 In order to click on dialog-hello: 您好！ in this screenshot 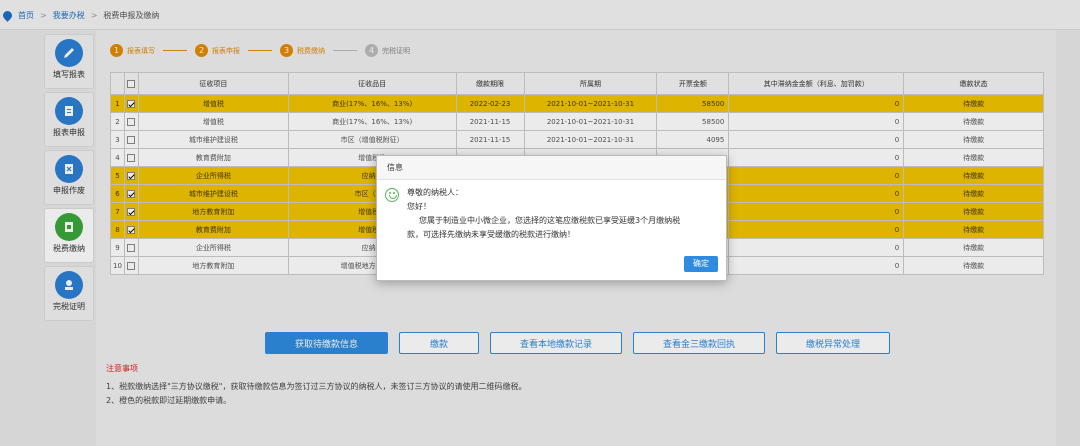, I will do `click(419, 206)`.